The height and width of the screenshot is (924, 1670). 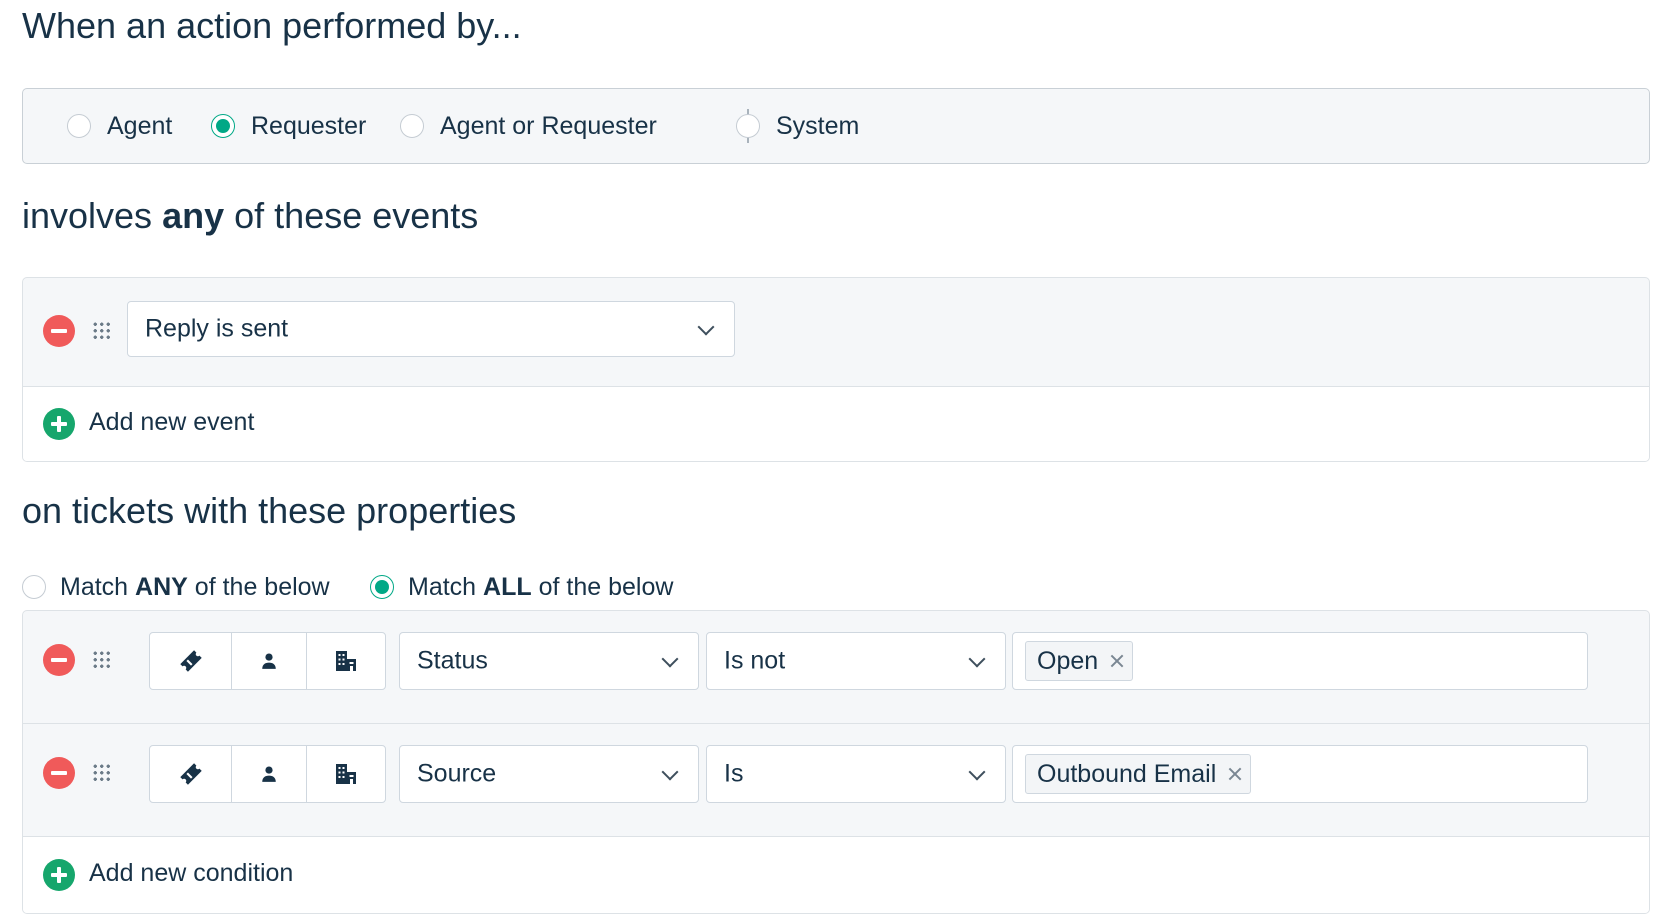 I want to click on value-tag: Outbound Email, so click(x=1138, y=774).